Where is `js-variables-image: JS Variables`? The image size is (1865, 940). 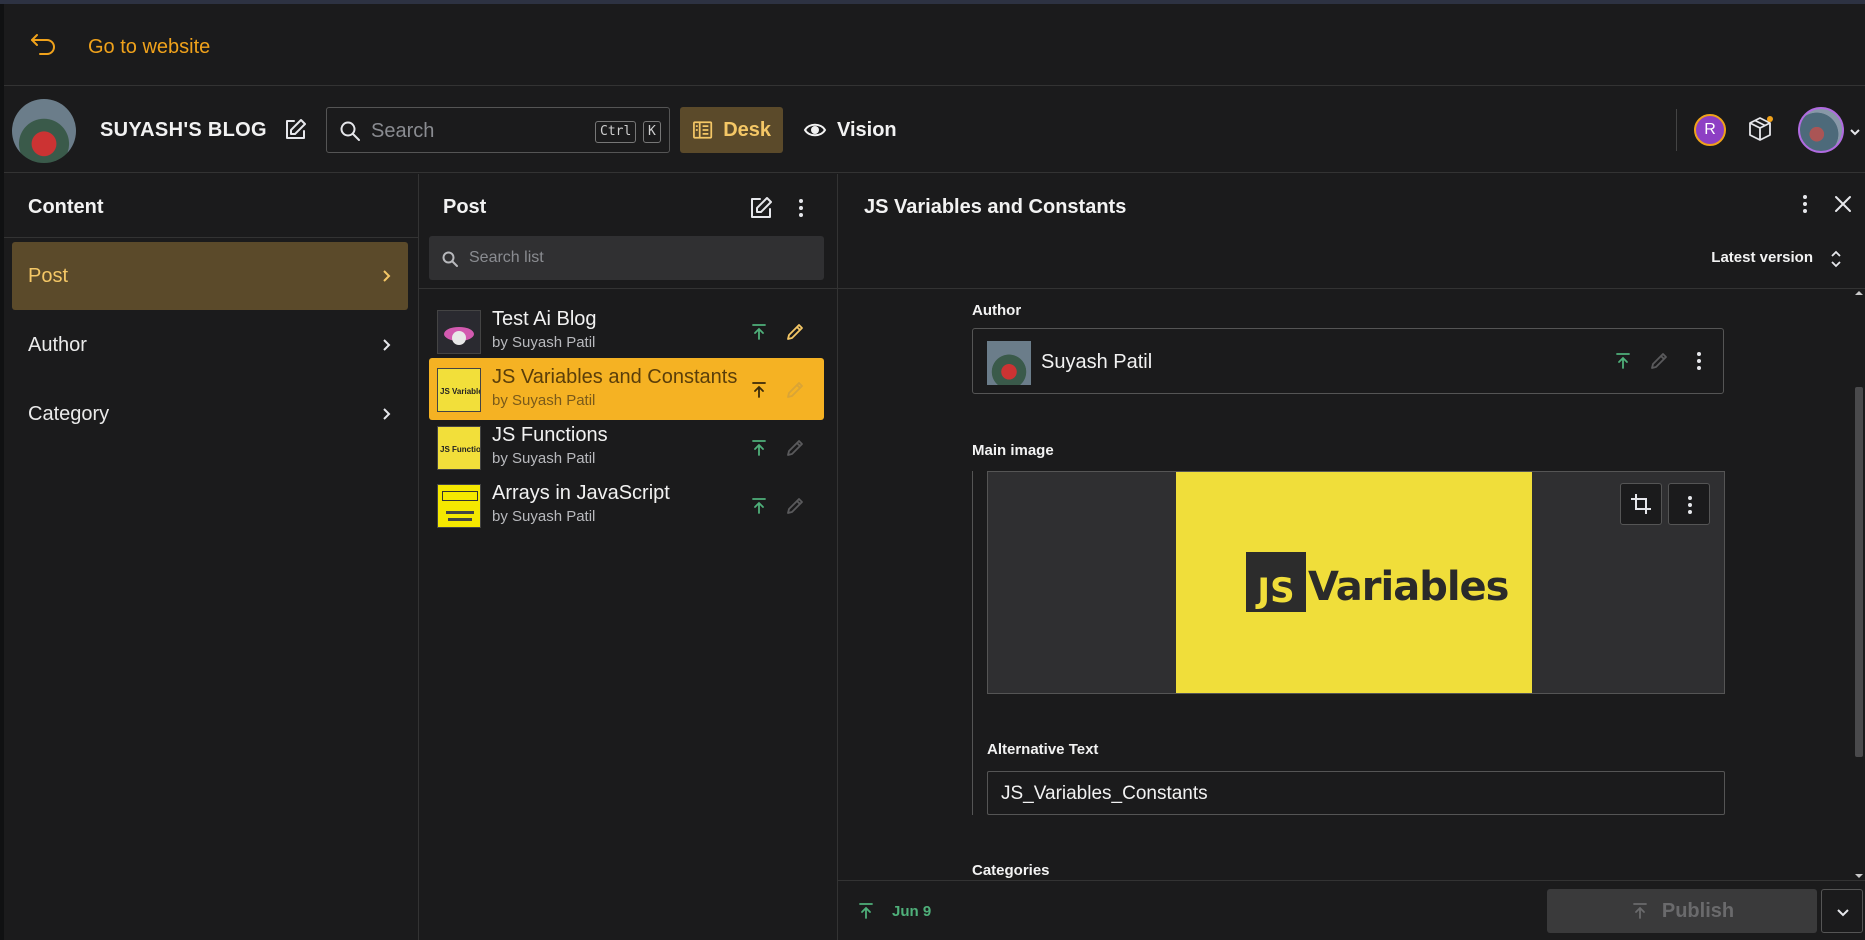 js-variables-image: JS Variables is located at coordinates (1354, 582).